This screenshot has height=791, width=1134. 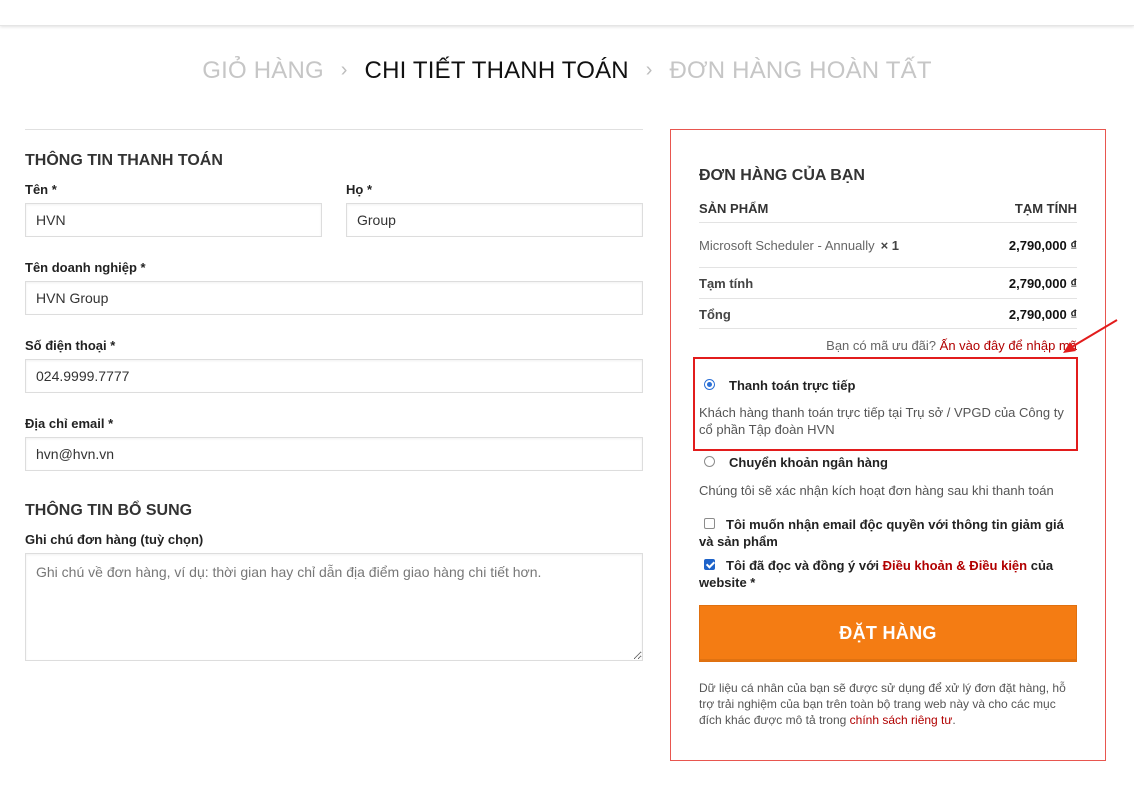 I want to click on subtotal-row: Tạm tính 2,790,000 ₫, so click(x=888, y=283).